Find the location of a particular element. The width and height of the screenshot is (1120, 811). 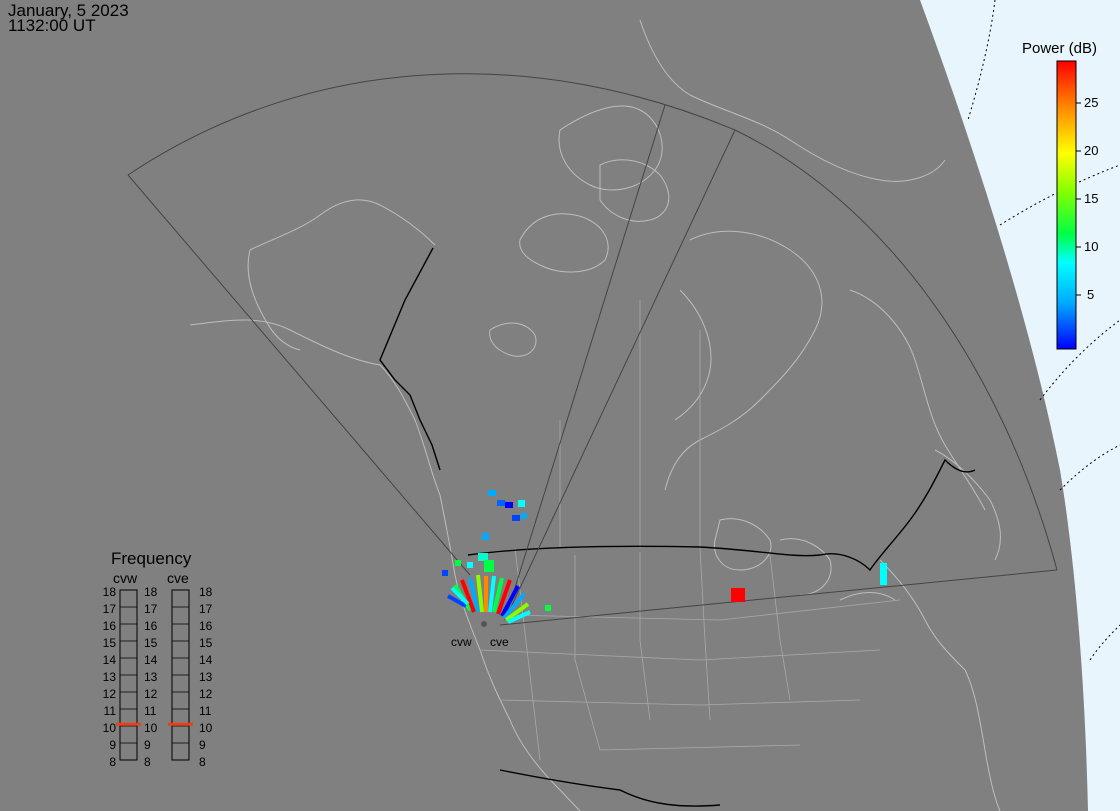

time-label: 1132:00 UT is located at coordinates (52, 25).